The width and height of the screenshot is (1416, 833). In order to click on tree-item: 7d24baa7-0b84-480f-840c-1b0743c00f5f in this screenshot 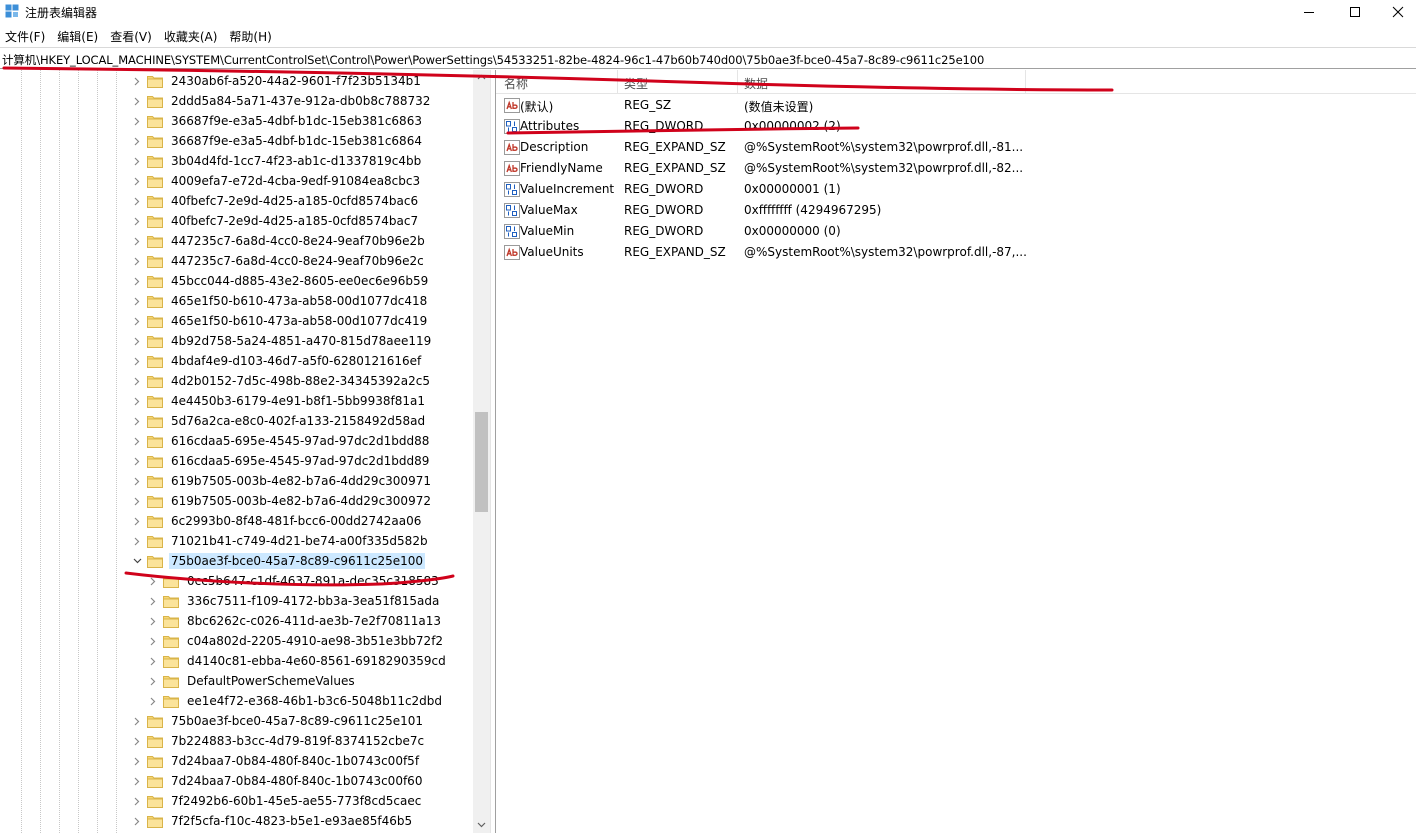, I will do `click(276, 761)`.